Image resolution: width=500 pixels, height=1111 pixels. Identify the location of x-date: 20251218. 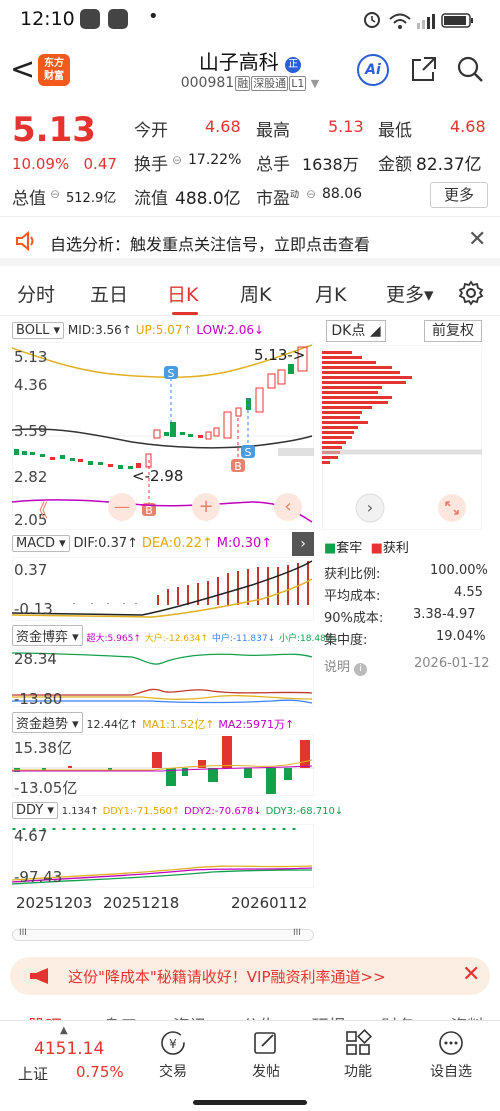
(141, 903).